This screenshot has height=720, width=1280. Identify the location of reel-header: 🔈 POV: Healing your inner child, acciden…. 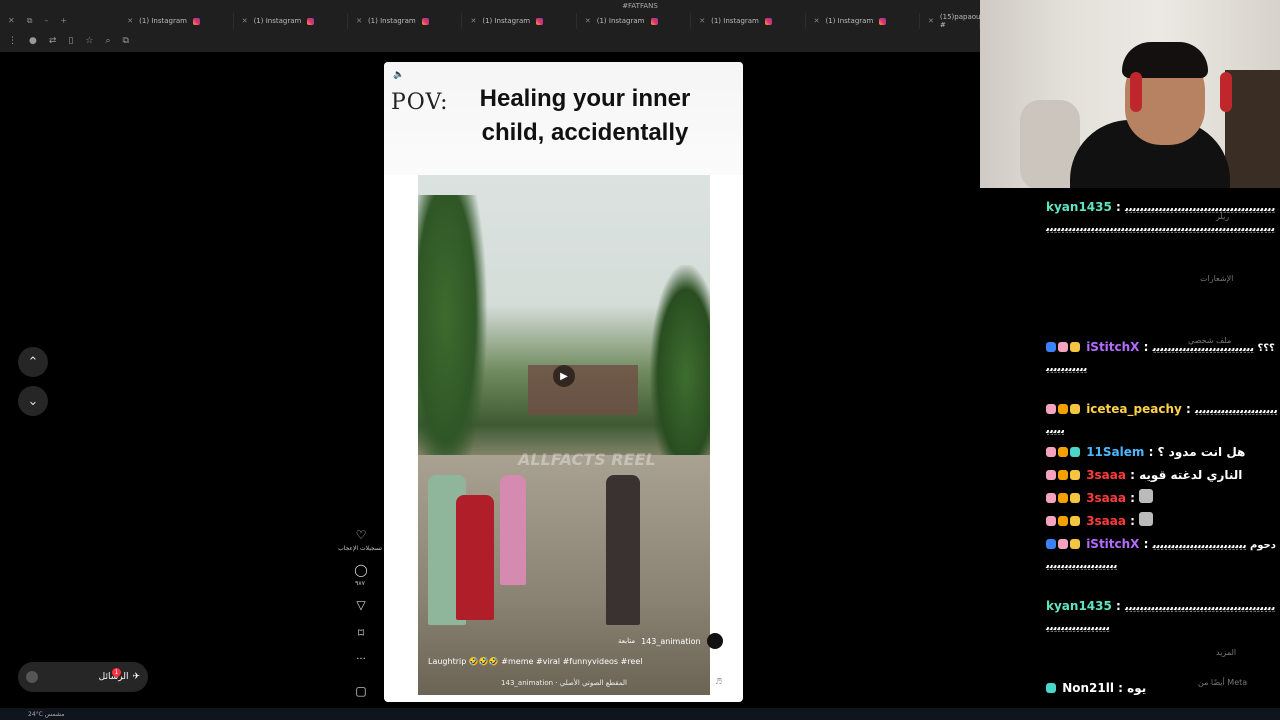
(563, 118).